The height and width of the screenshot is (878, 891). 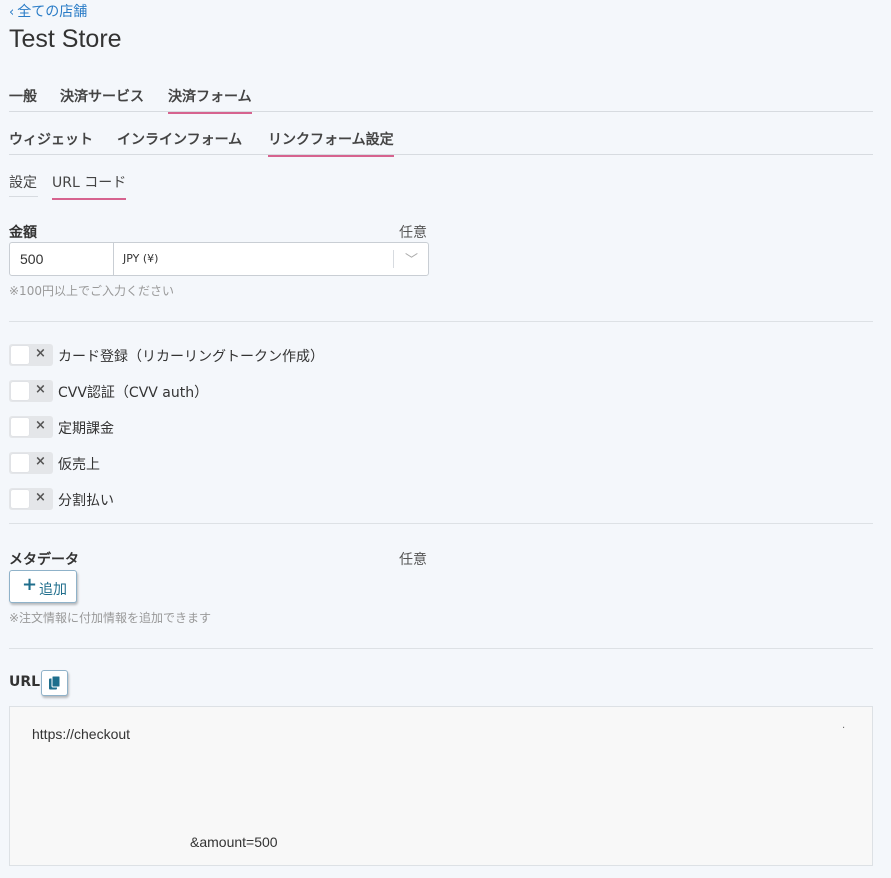 I want to click on toggle-label: 分割払い, so click(x=86, y=501).